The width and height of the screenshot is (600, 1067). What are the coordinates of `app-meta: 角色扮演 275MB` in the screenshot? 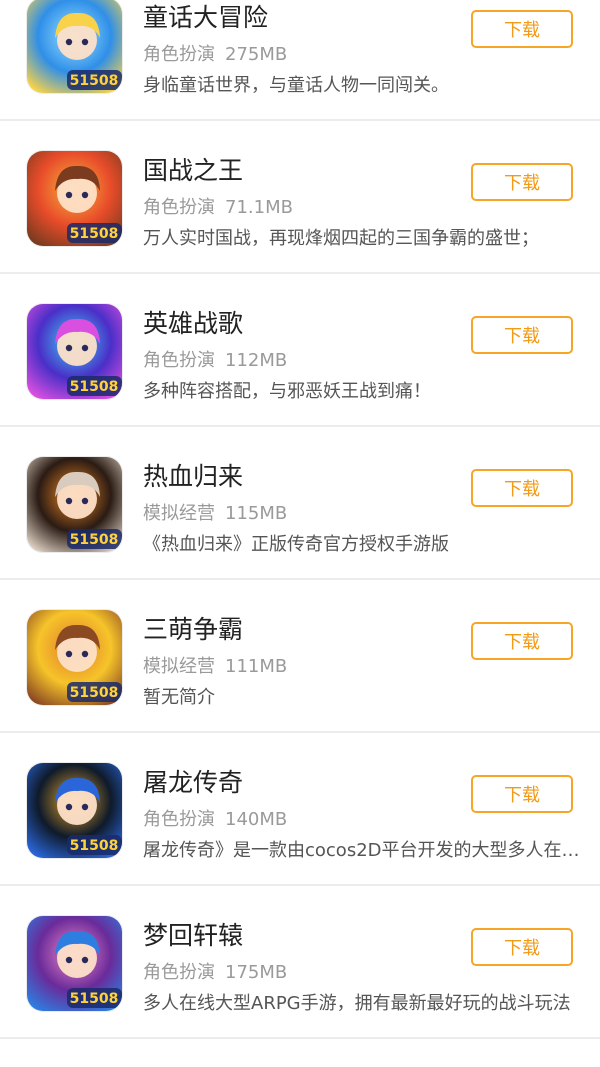 It's located at (215, 53).